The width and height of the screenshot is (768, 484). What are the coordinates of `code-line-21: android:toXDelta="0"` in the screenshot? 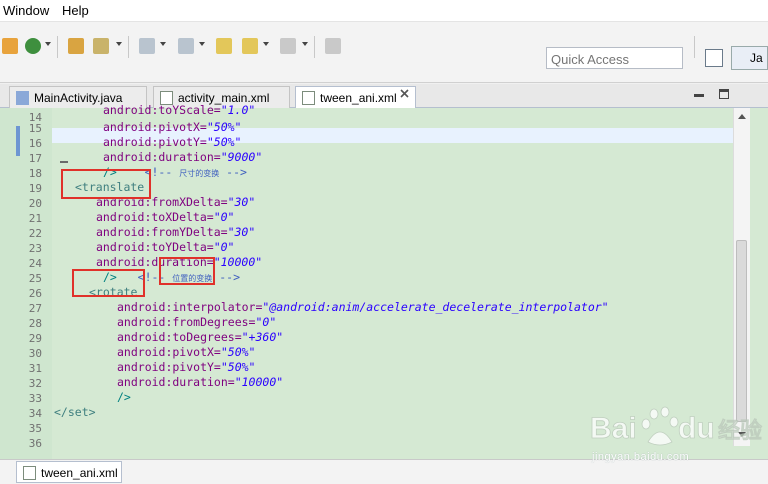 It's located at (165, 217).